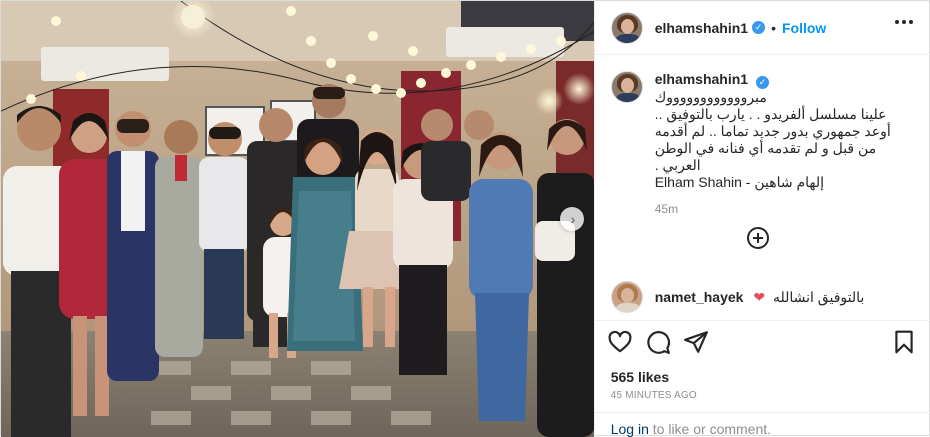 This screenshot has height=437, width=930. Describe the element at coordinates (626, 87) in the screenshot. I see `caption-author-avatar` at that location.